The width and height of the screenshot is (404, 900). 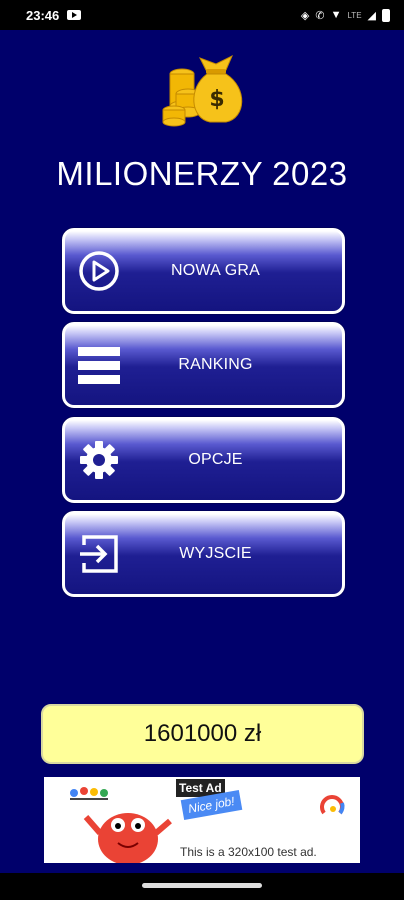 I want to click on battery-icon, so click(x=386, y=15).